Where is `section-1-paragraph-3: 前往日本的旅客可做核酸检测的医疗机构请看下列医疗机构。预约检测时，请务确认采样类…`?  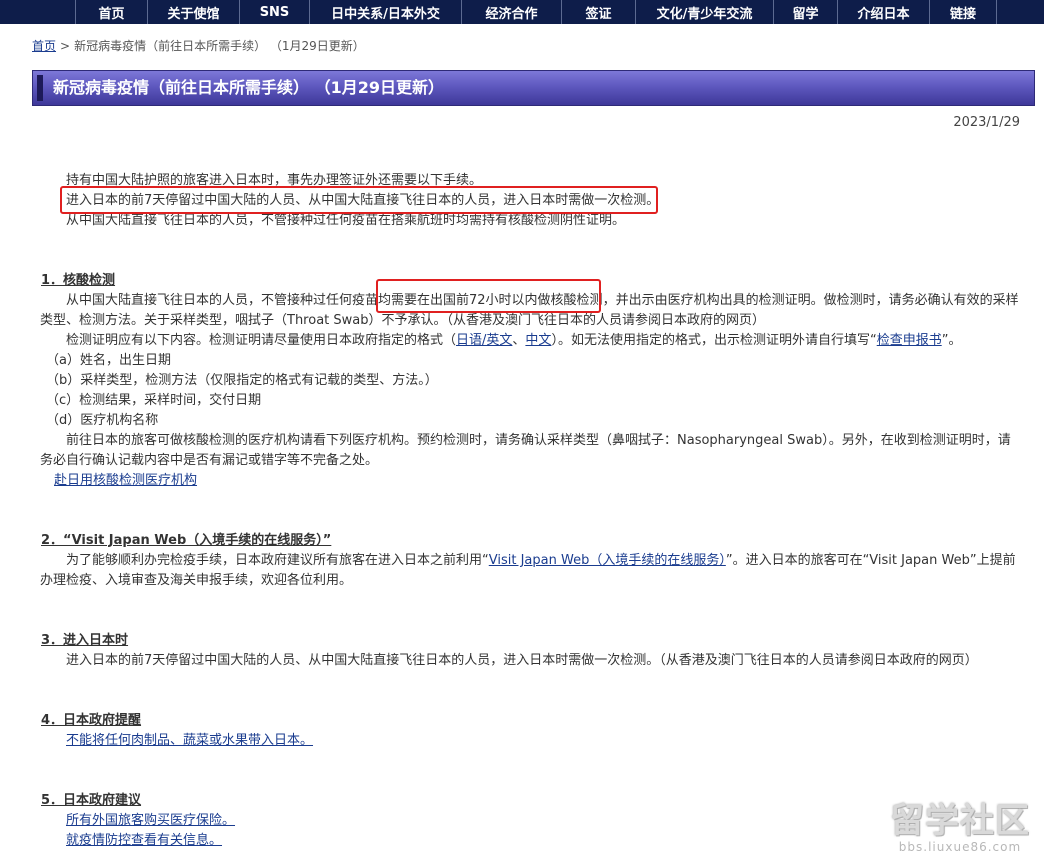 section-1-paragraph-3: 前往日本的旅客可做核酸检测的医疗机构请看下列医疗机构。预约检测时，请务确认采样类… is located at coordinates (525, 450).